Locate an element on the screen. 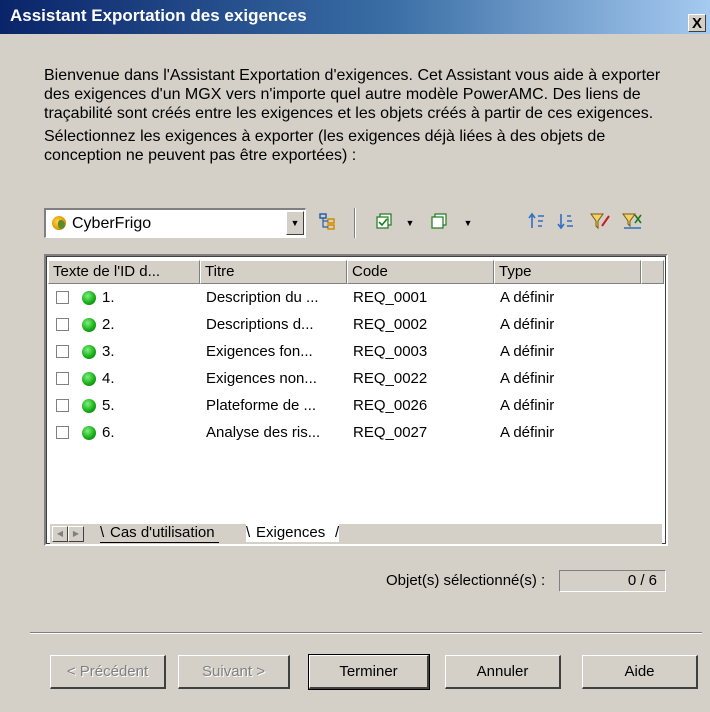 The image size is (710, 712). table-row: 1. Description du ... REQ_0001 A définir is located at coordinates (356, 299).